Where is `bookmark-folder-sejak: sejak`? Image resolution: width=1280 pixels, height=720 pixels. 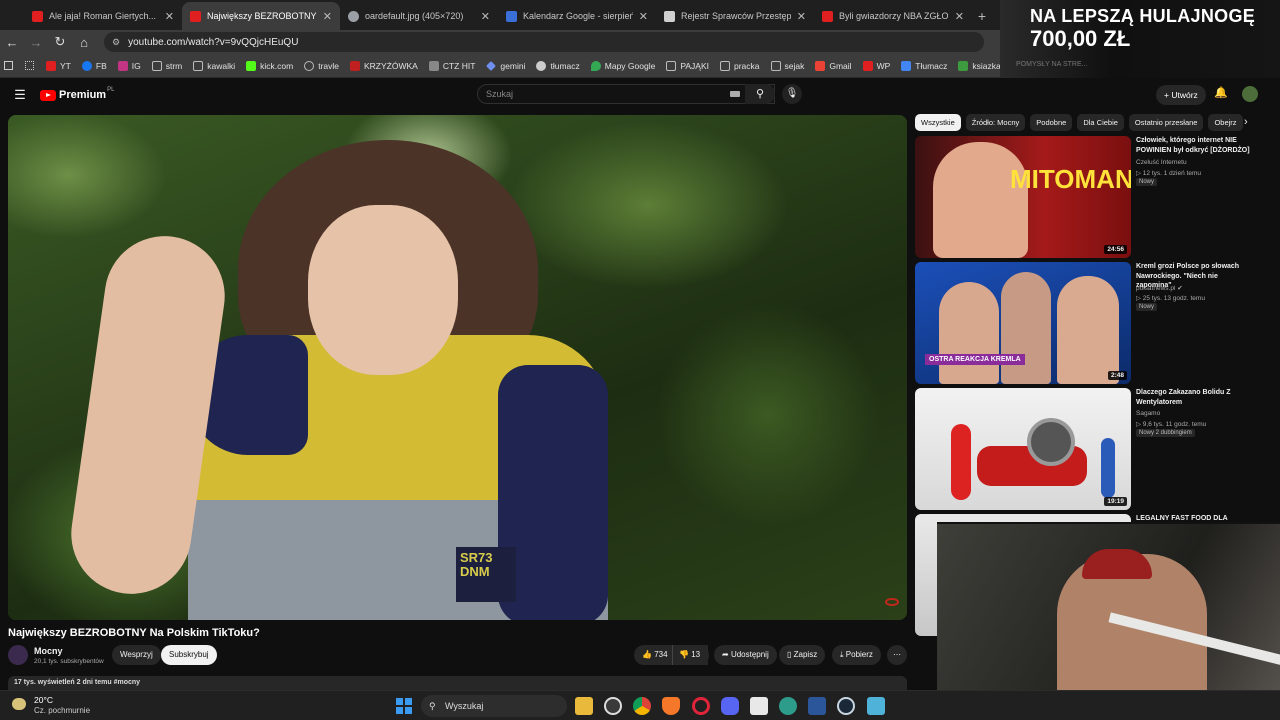 bookmark-folder-sejak: sejak is located at coordinates (787, 65).